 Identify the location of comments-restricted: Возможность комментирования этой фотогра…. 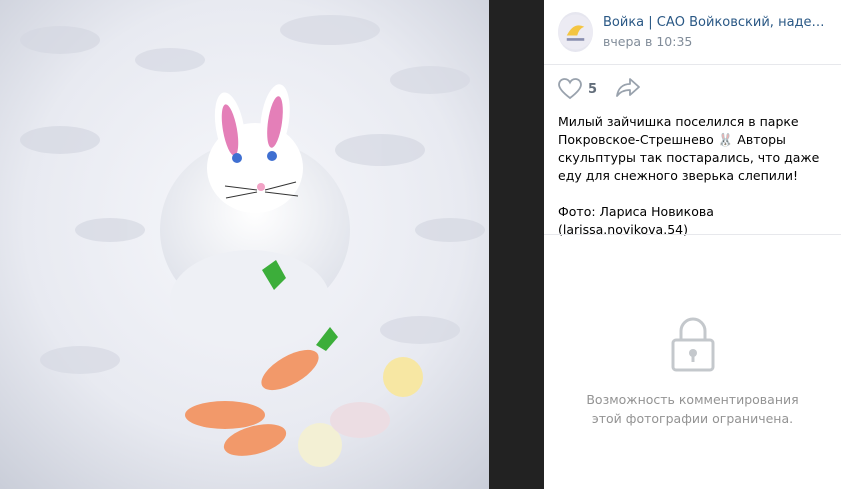
(692, 372).